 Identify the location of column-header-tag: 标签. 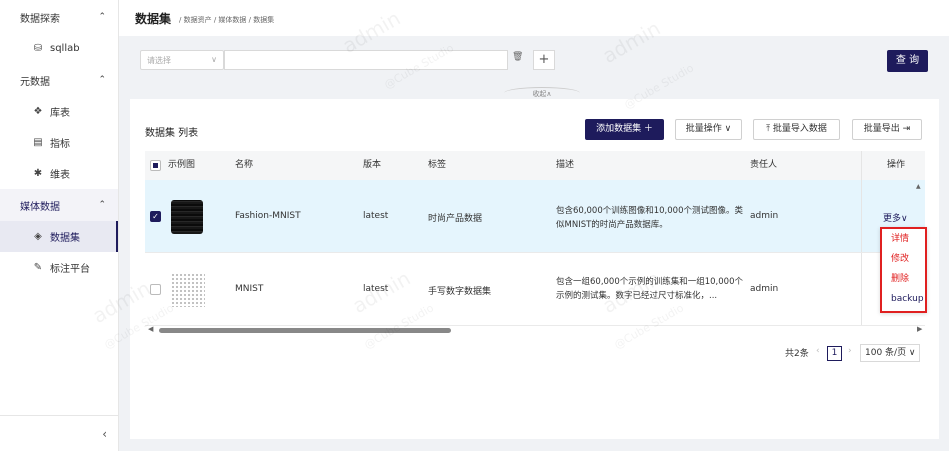
(437, 165).